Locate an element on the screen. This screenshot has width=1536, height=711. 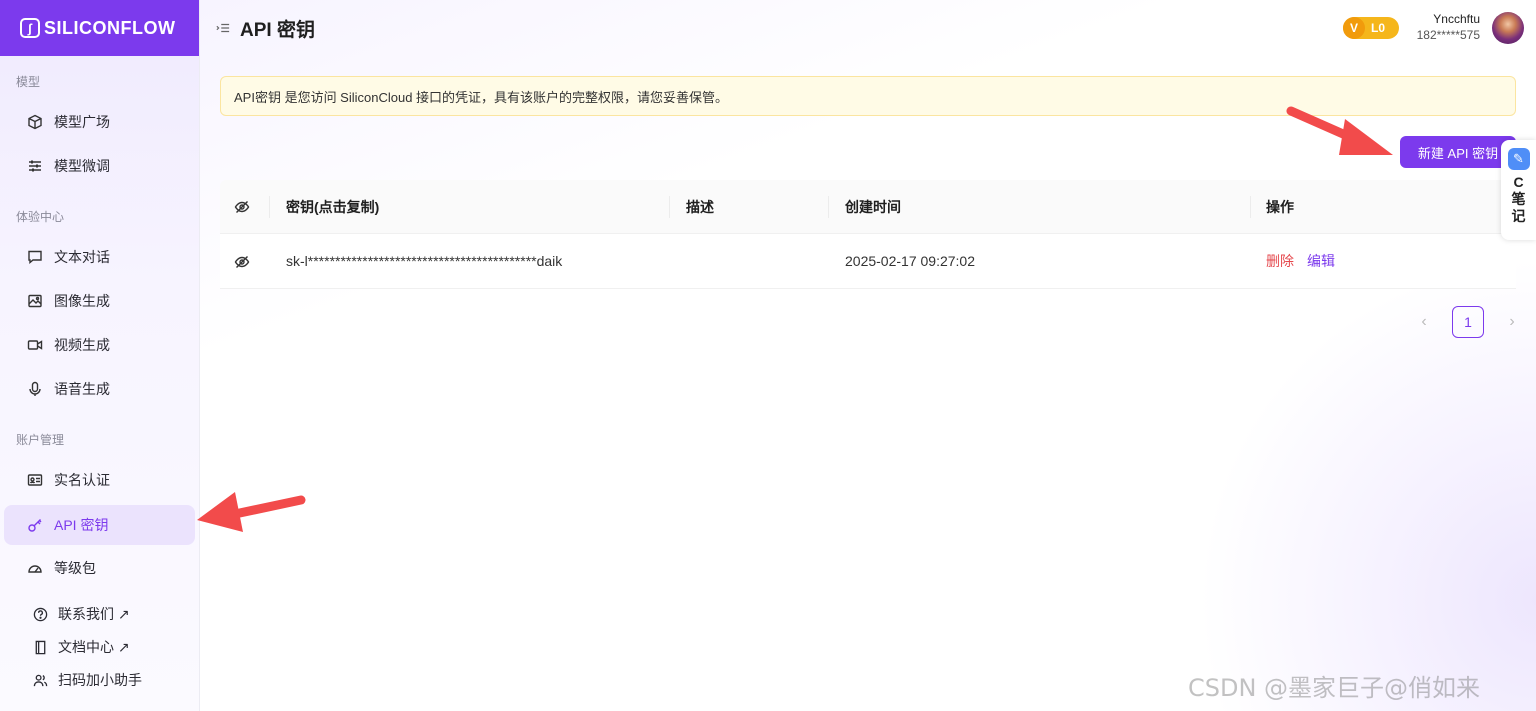
sidebar-link-assistant: 扫码加小助手 is located at coordinates (99, 680).